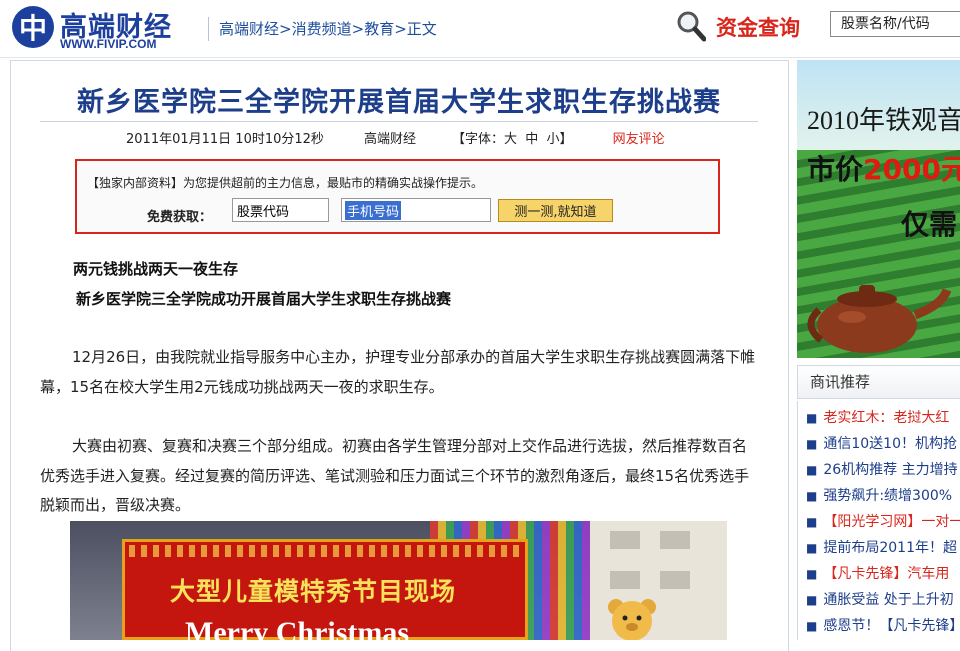 Image resolution: width=960 pixels, height=651 pixels. I want to click on font-size-small: 小, so click(553, 139).